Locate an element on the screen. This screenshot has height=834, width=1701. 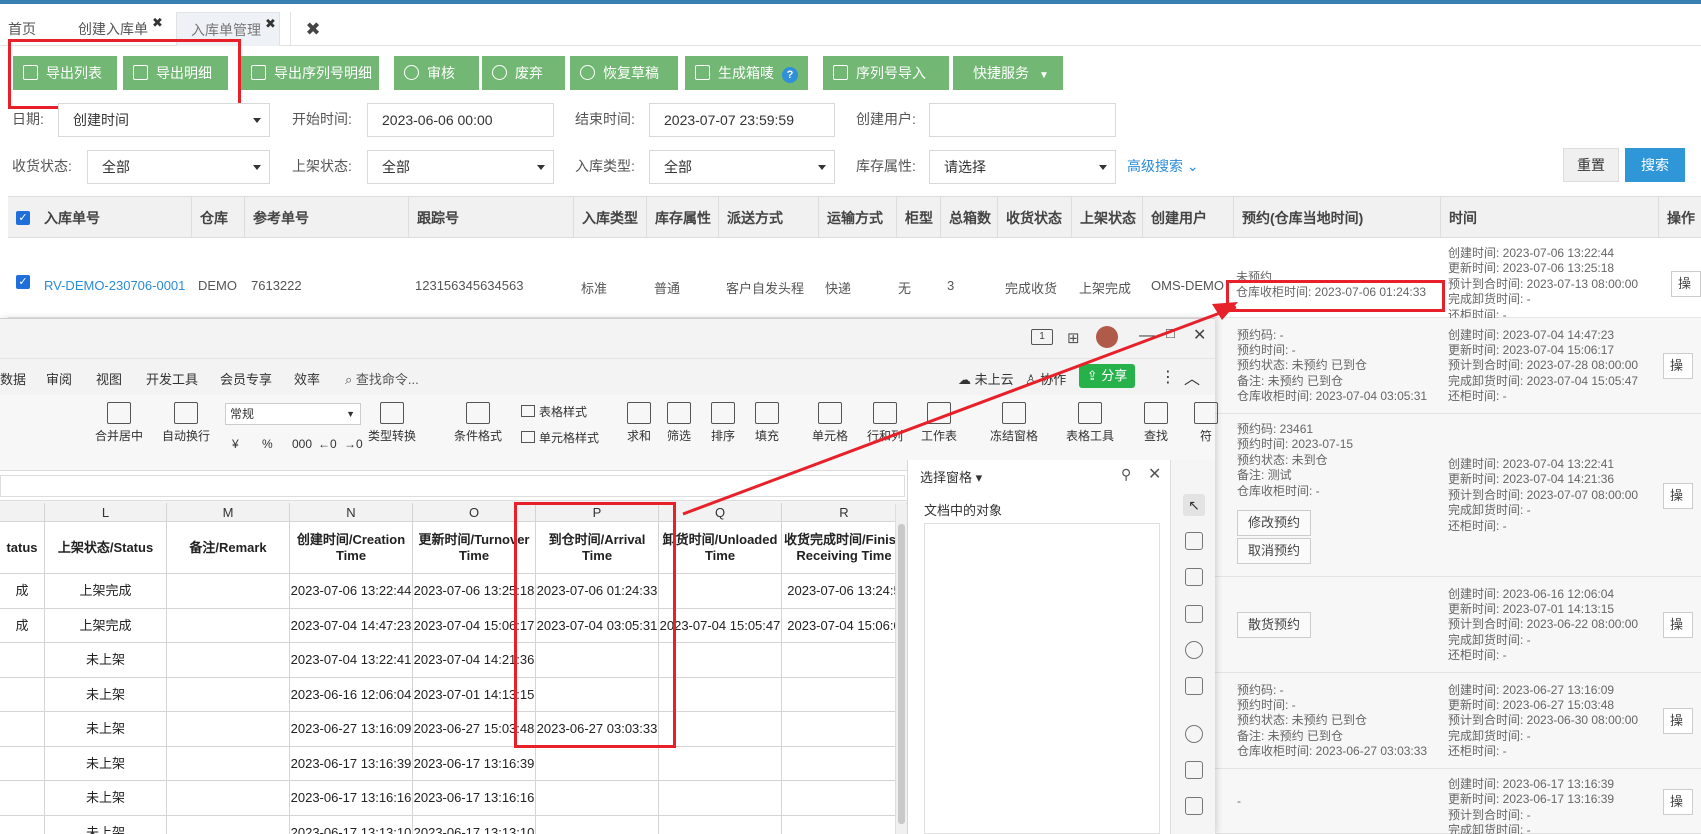
annotation-arrow is located at coordinates (960, 409).